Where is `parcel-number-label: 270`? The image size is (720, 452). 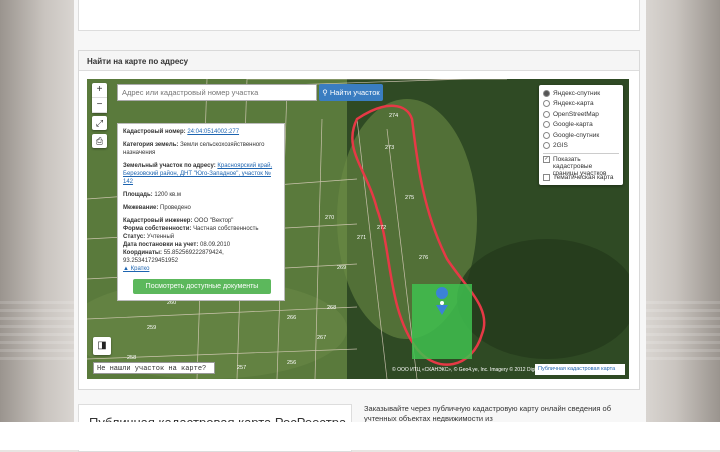 parcel-number-label: 270 is located at coordinates (329, 218).